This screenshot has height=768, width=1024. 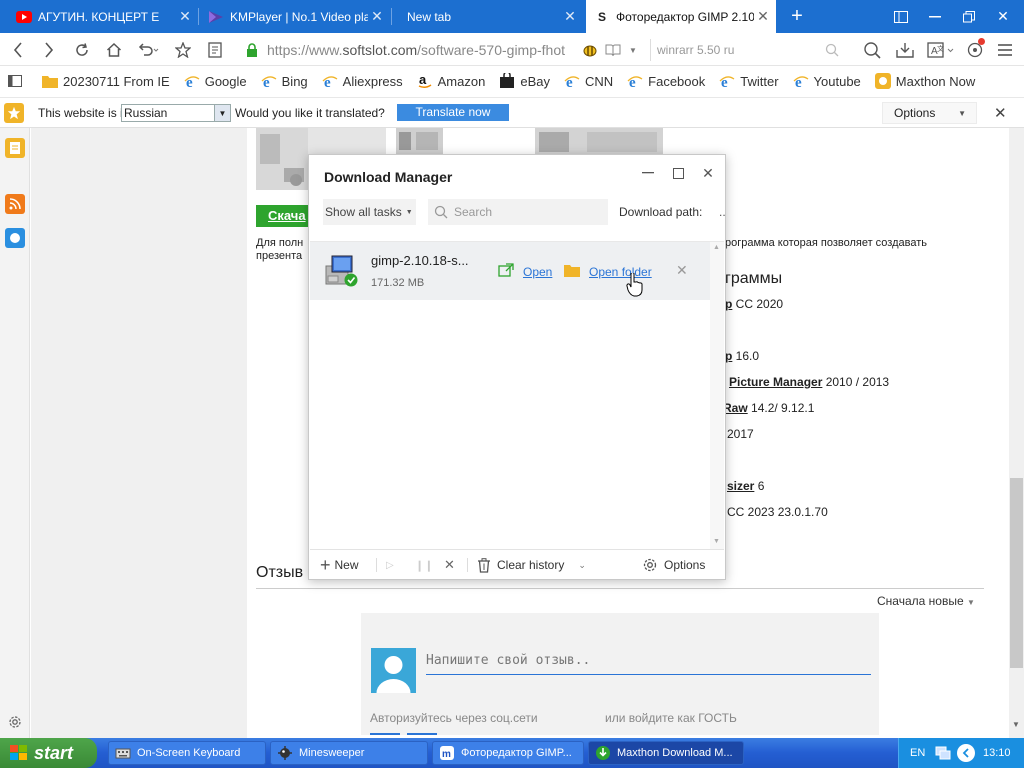 What do you see at coordinates (722, 212) in the screenshot?
I see `download-path-more: ..` at bounding box center [722, 212].